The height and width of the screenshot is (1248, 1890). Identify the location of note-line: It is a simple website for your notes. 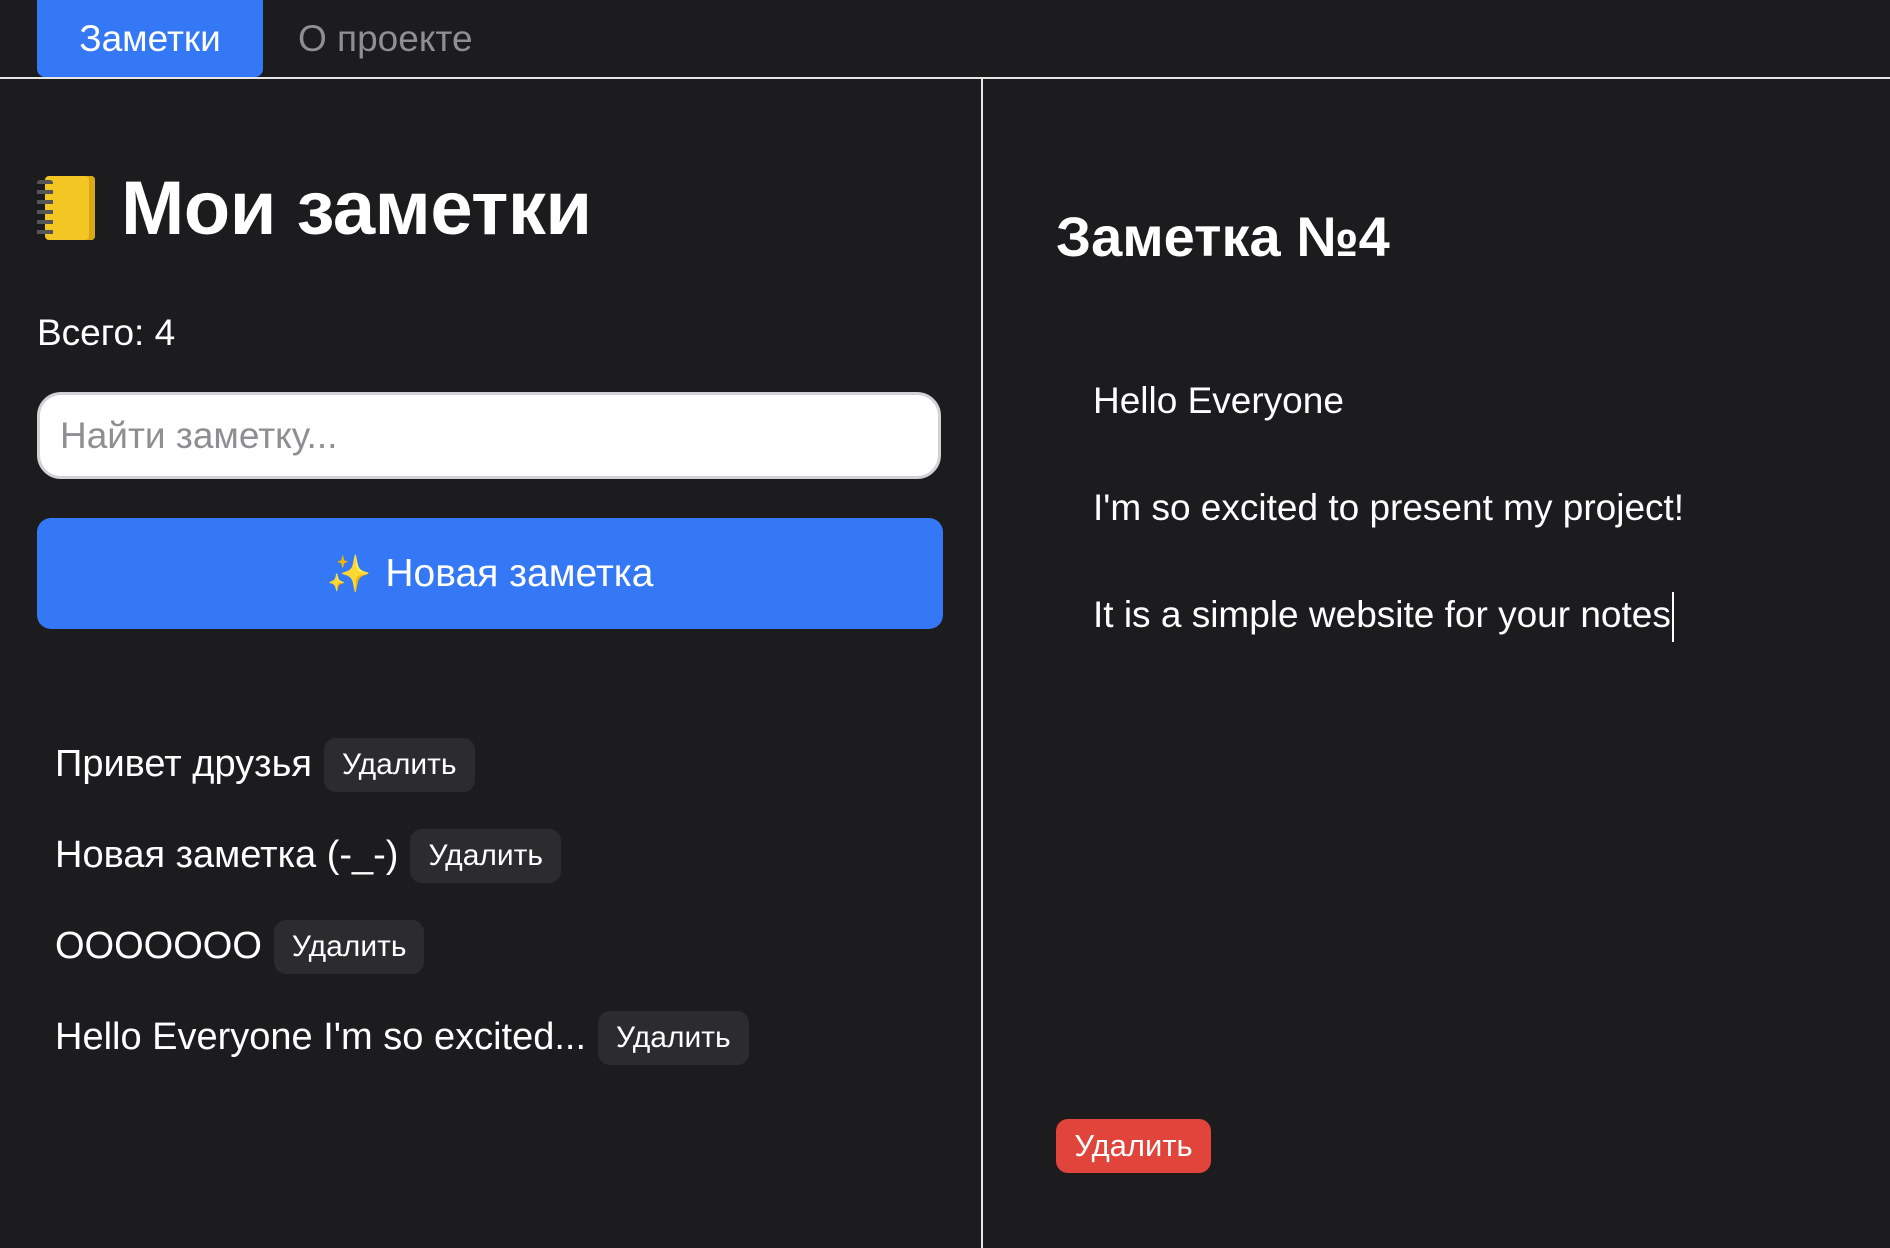
(1473, 614).